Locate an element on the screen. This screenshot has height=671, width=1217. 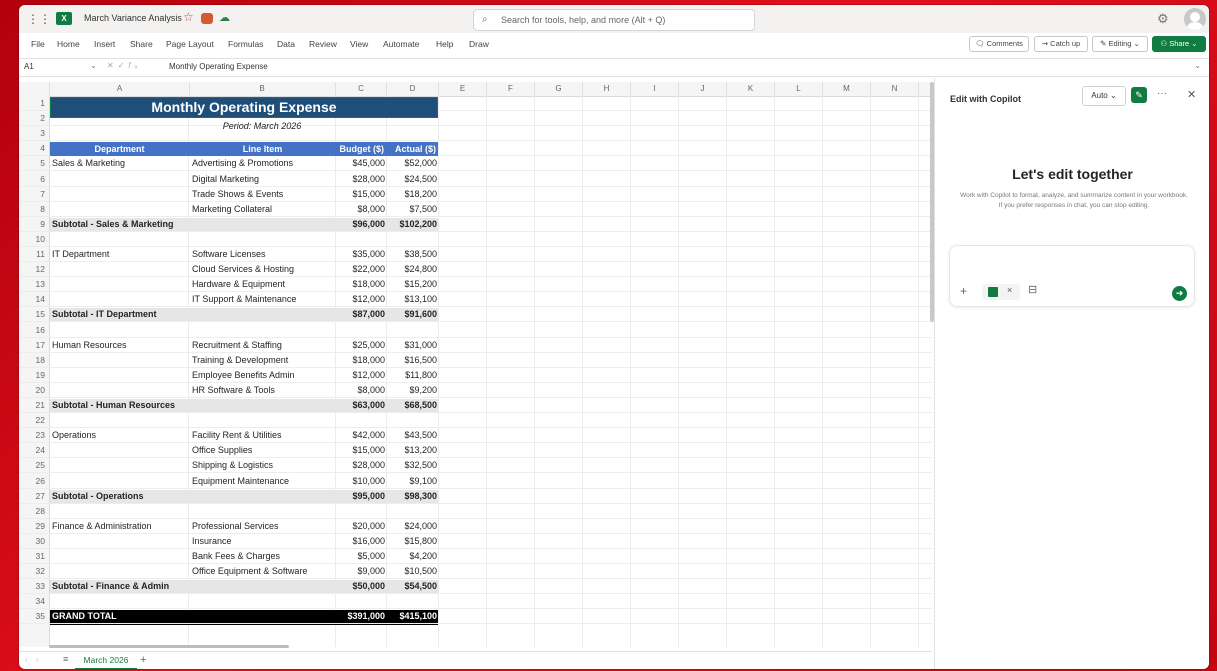
cell-c is located at coordinates (361, 420).